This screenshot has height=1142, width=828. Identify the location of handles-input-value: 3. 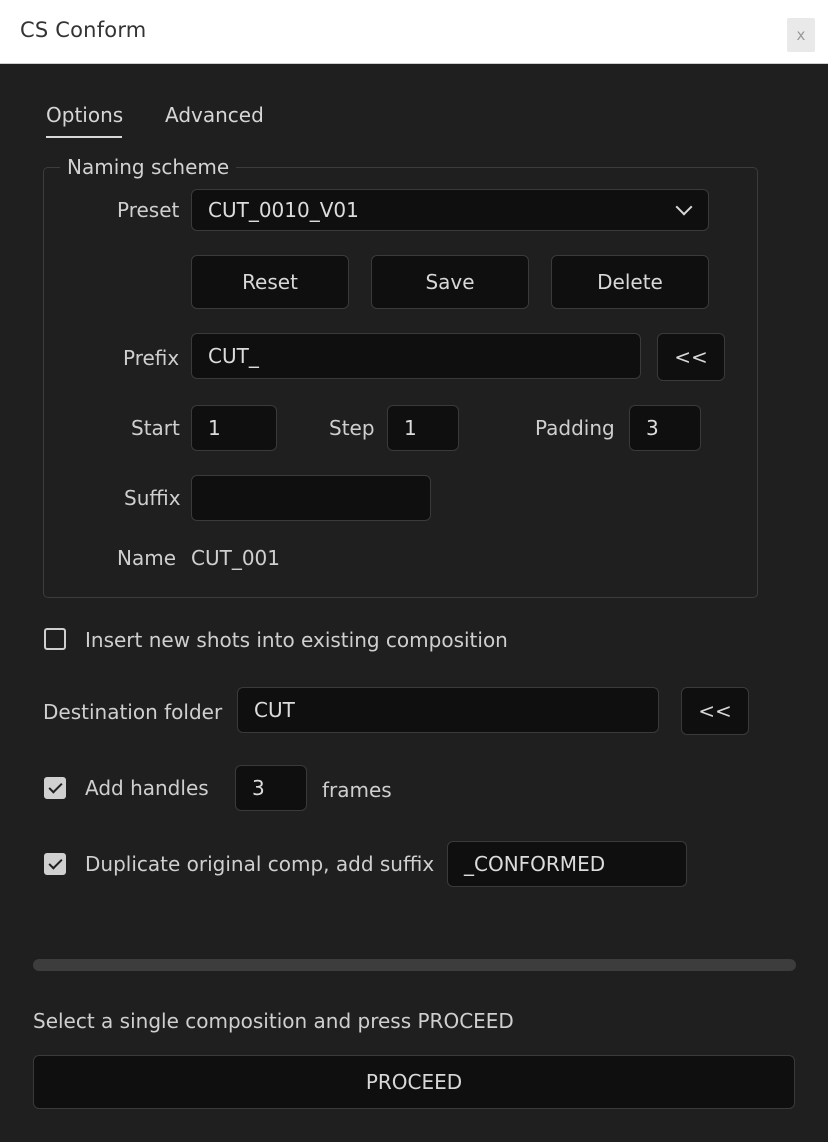
(258, 788).